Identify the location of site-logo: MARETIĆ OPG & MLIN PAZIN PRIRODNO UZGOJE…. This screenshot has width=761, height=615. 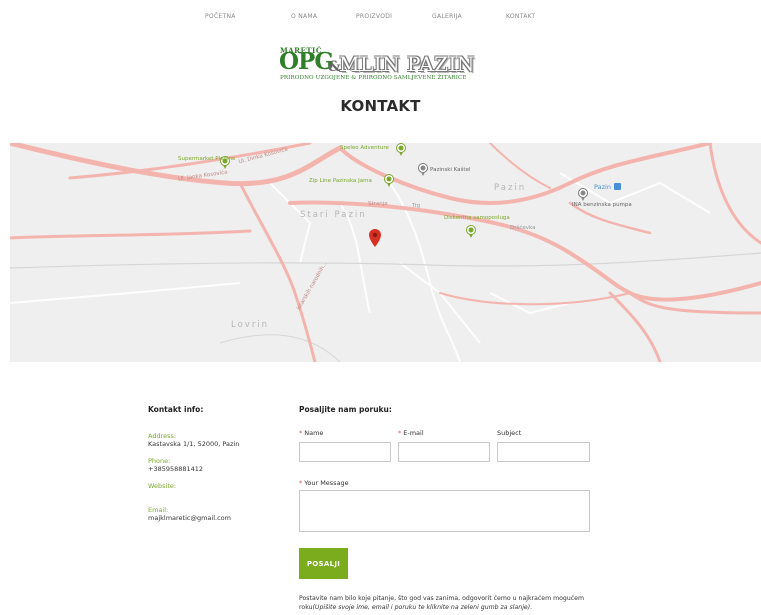
(377, 65).